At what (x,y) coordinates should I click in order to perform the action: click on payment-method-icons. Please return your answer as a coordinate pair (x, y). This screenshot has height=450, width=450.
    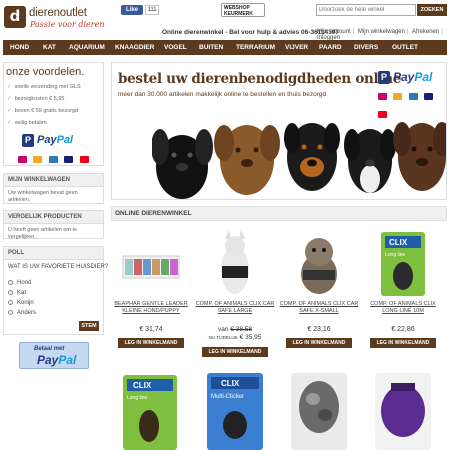
    Looking at the image, I should click on (55, 156).